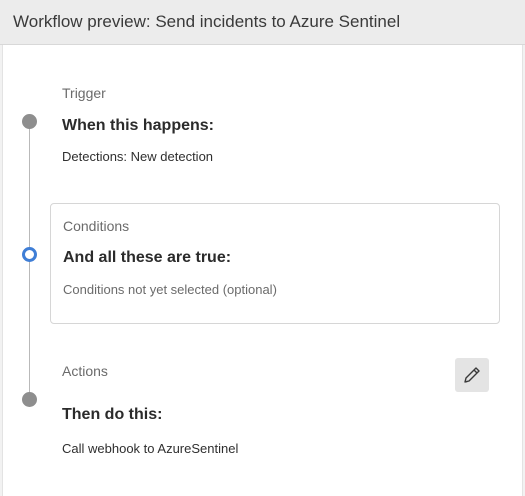 This screenshot has width=525, height=496. I want to click on trigger-step-marker, so click(29, 121).